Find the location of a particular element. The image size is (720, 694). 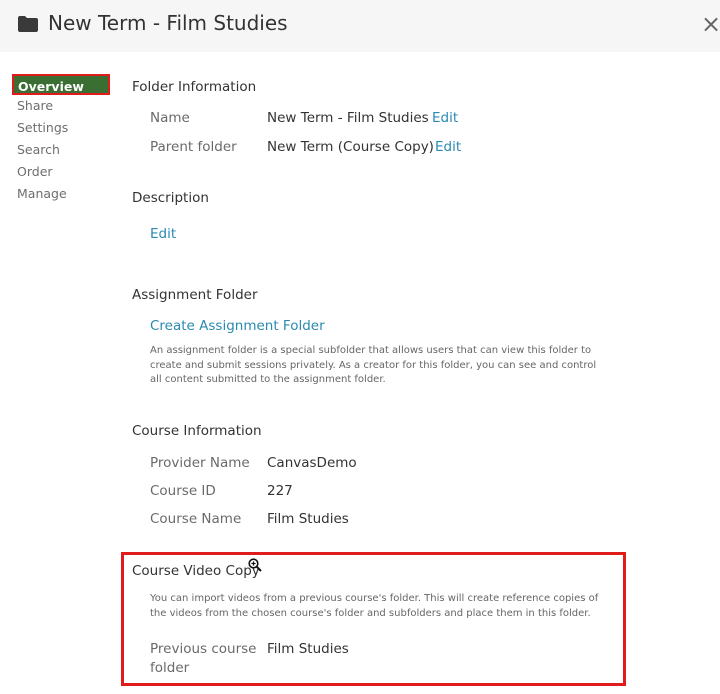

parent-folder-label: Parent folder is located at coordinates (193, 147).